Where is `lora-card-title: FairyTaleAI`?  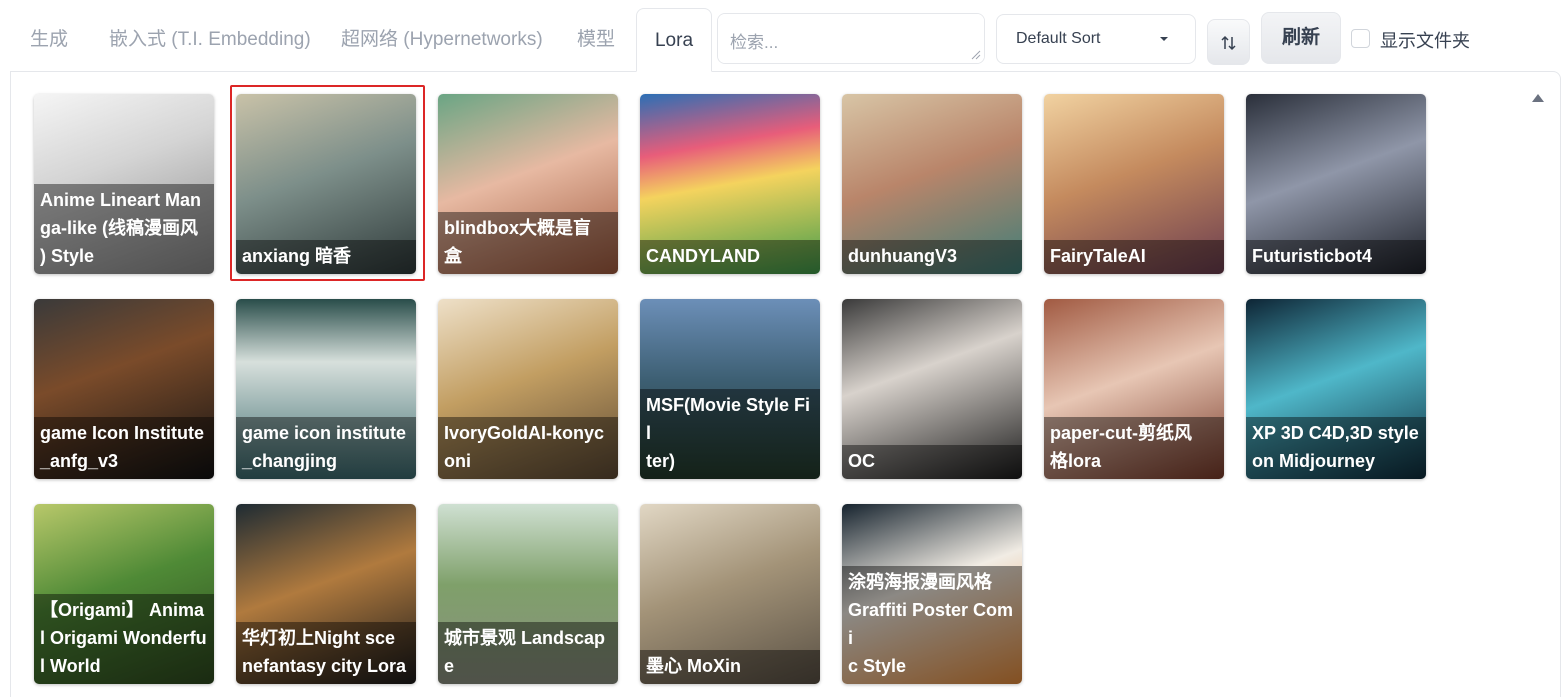 lora-card-title: FairyTaleAI is located at coordinates (1134, 257).